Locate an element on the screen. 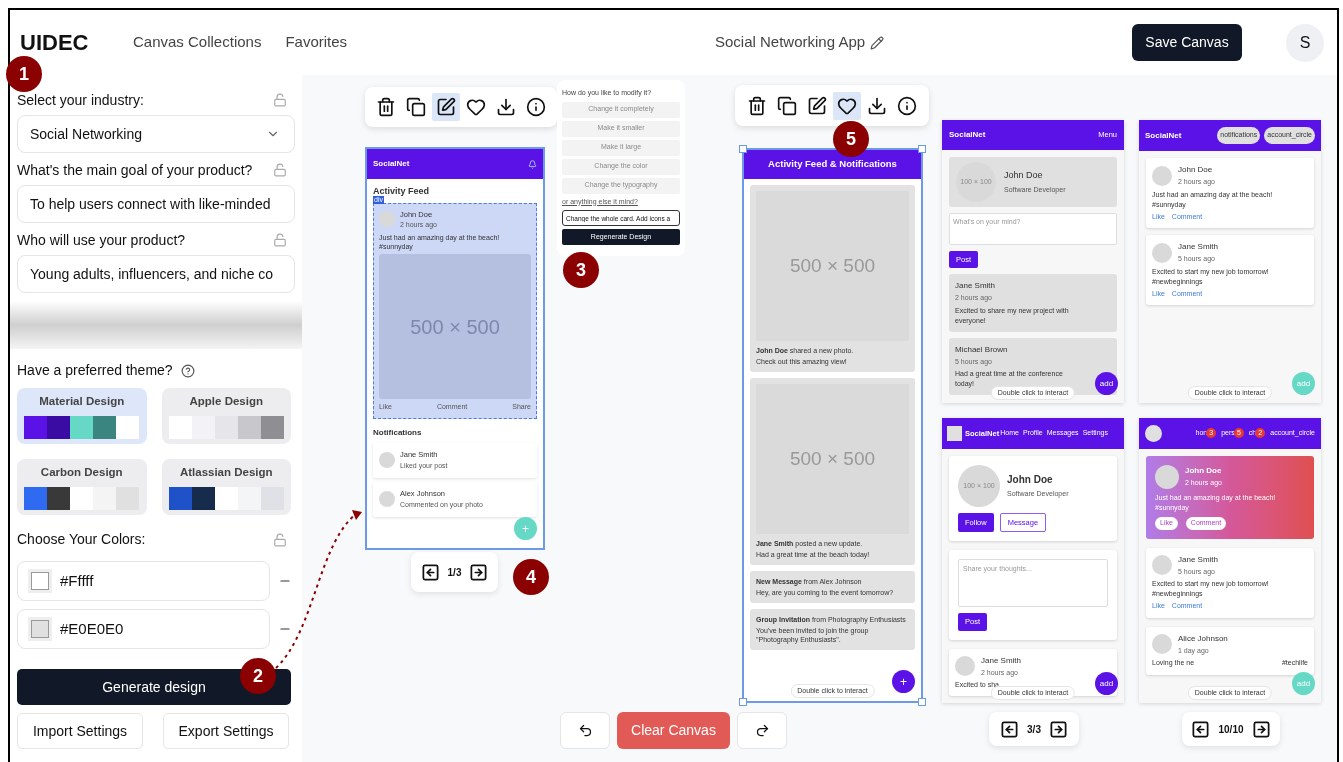 The width and height of the screenshot is (1343, 762). logo-placeholder is located at coordinates (954, 433).